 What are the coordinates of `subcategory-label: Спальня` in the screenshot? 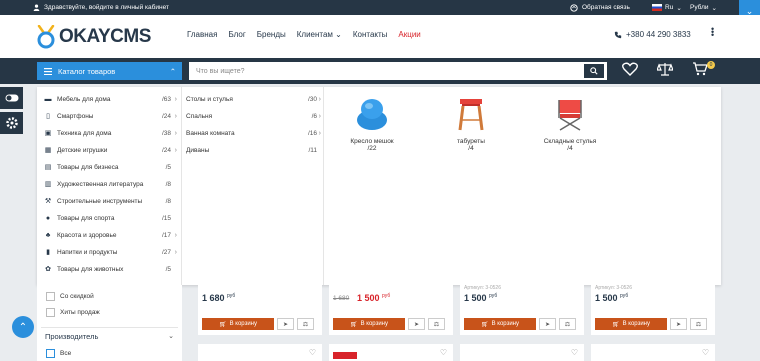 It's located at (199, 116).